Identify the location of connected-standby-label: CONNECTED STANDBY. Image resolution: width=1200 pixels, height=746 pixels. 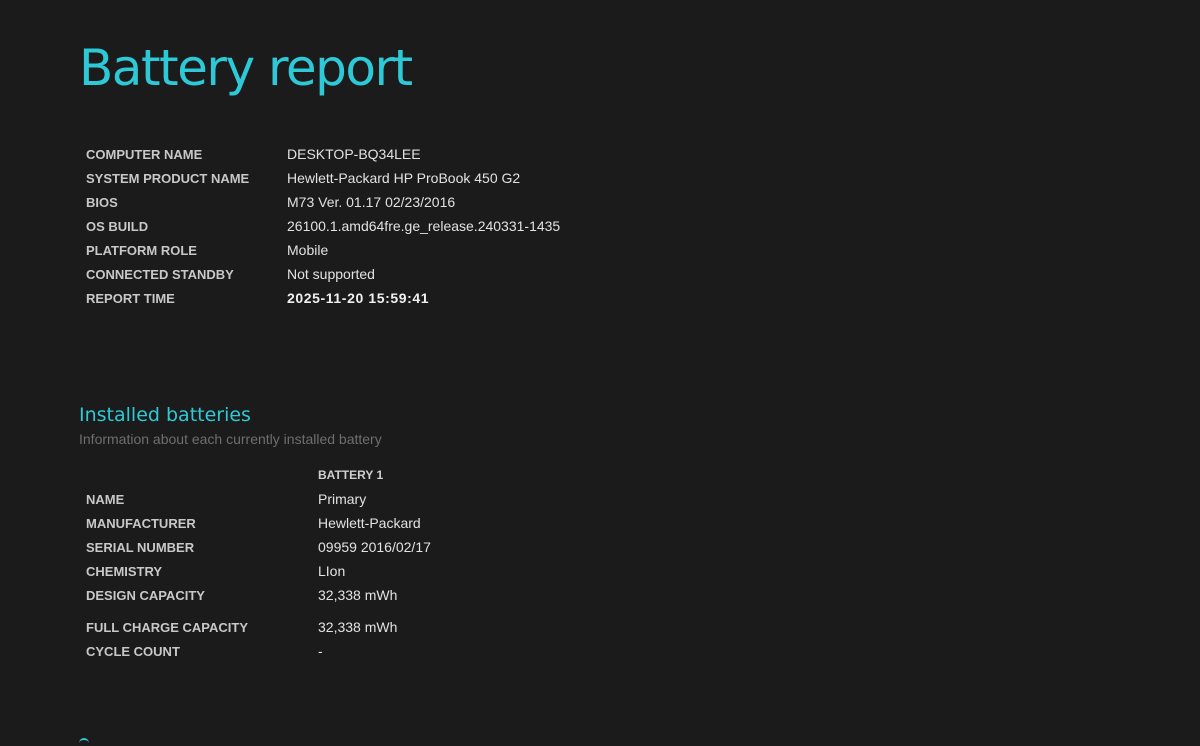
(160, 274).